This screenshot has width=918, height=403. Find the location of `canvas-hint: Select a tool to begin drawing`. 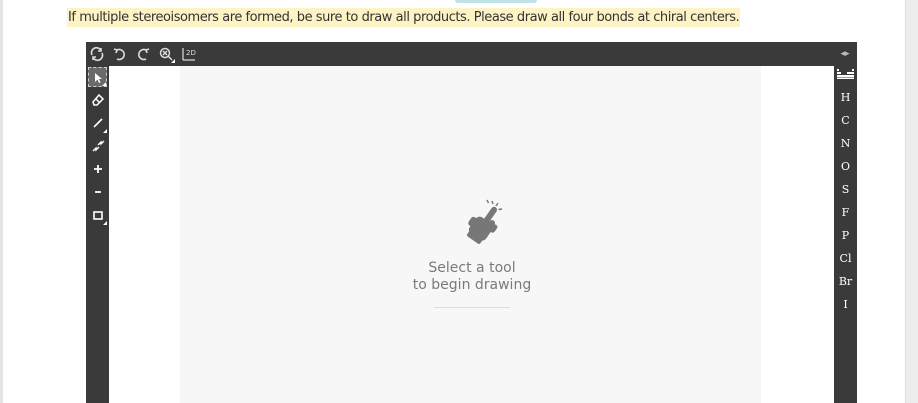

canvas-hint: Select a tool to begin drawing is located at coordinates (472, 277).